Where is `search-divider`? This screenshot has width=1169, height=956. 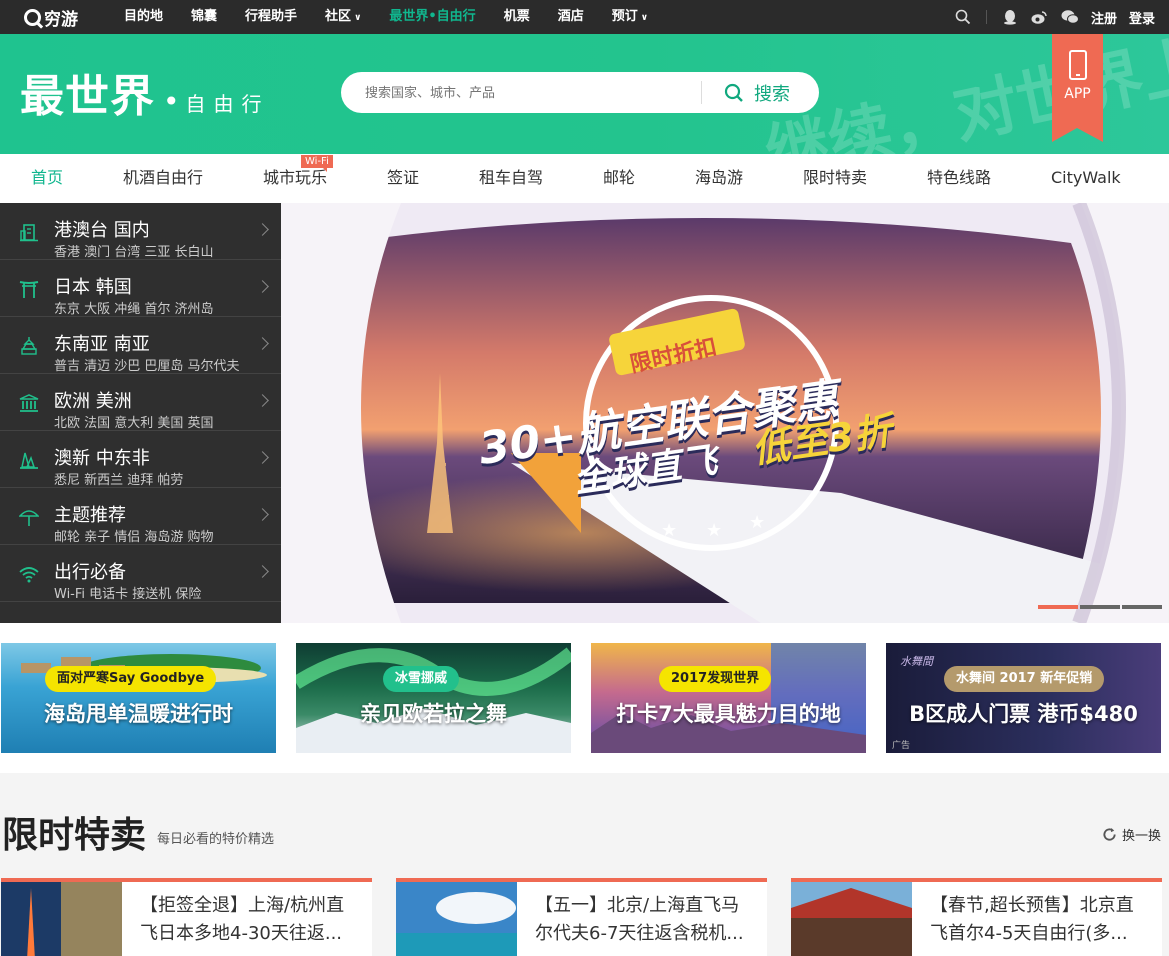
search-divider is located at coordinates (701, 92).